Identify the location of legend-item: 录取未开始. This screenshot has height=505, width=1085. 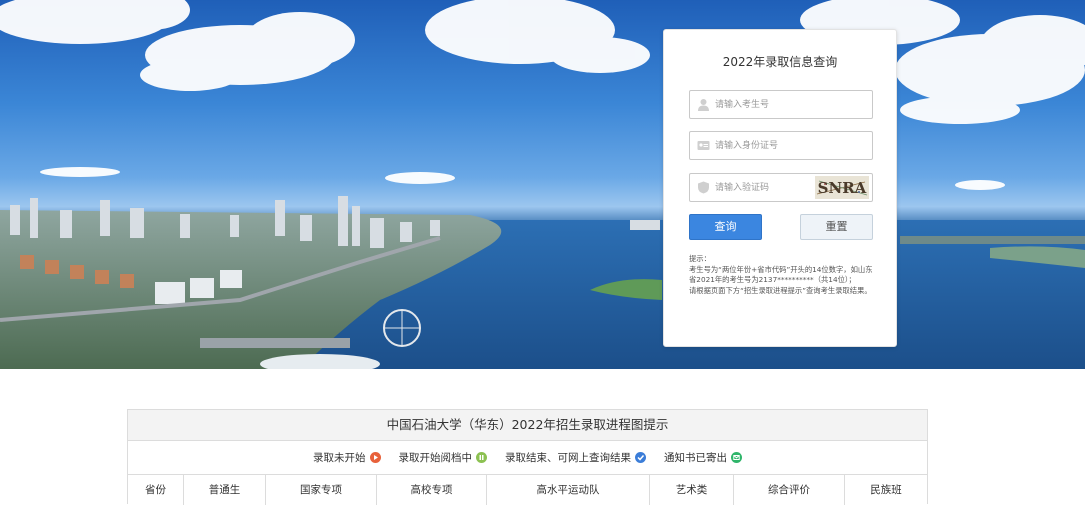
(347, 457).